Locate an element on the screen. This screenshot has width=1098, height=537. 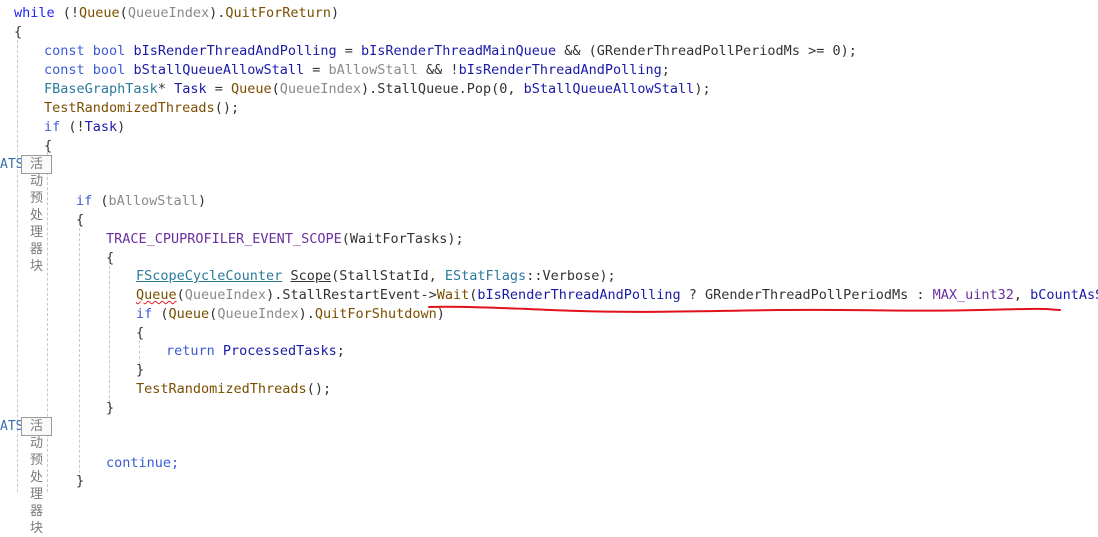
red-annotation-stroke is located at coordinates (744, 309).